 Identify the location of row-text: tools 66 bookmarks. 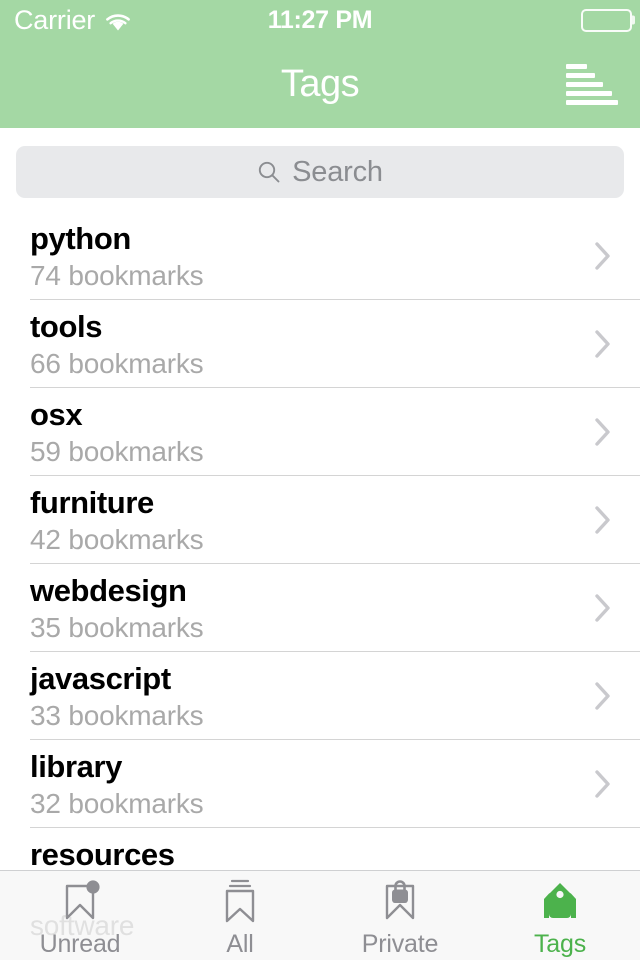
(117, 344).